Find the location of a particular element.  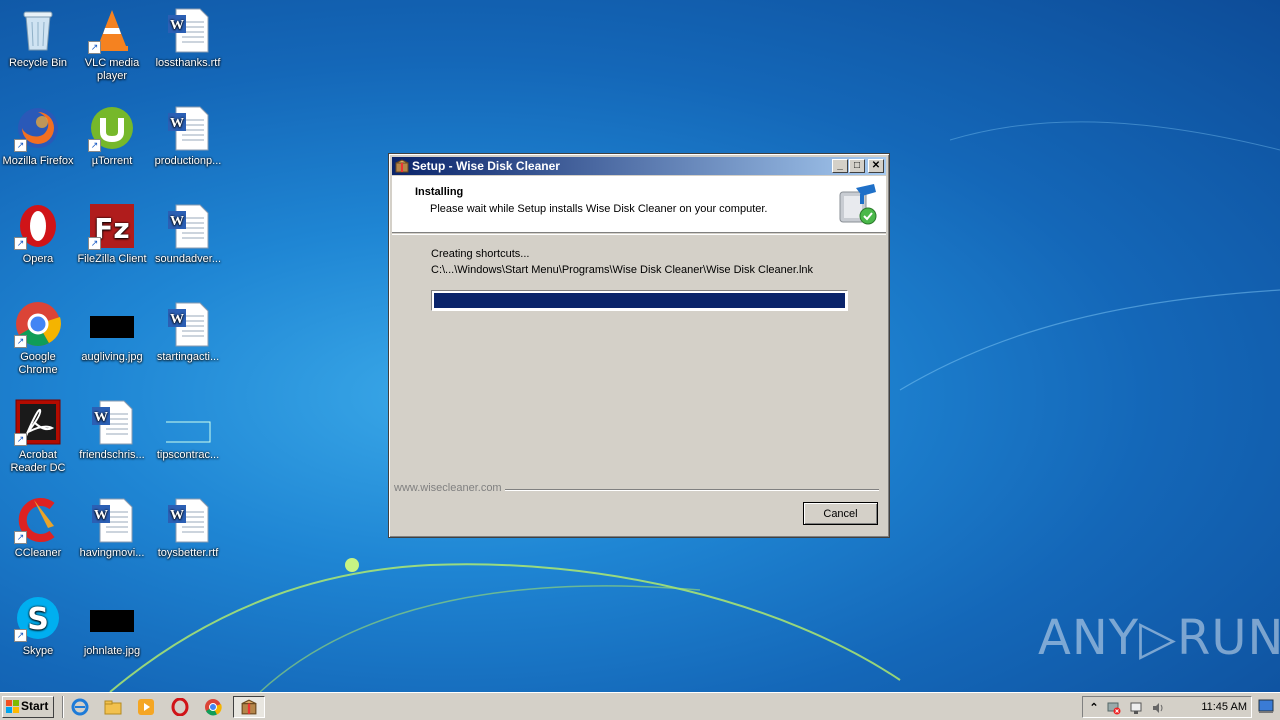

desktop-icon: ↗ Acrobat Reader DC is located at coordinates (38, 436).